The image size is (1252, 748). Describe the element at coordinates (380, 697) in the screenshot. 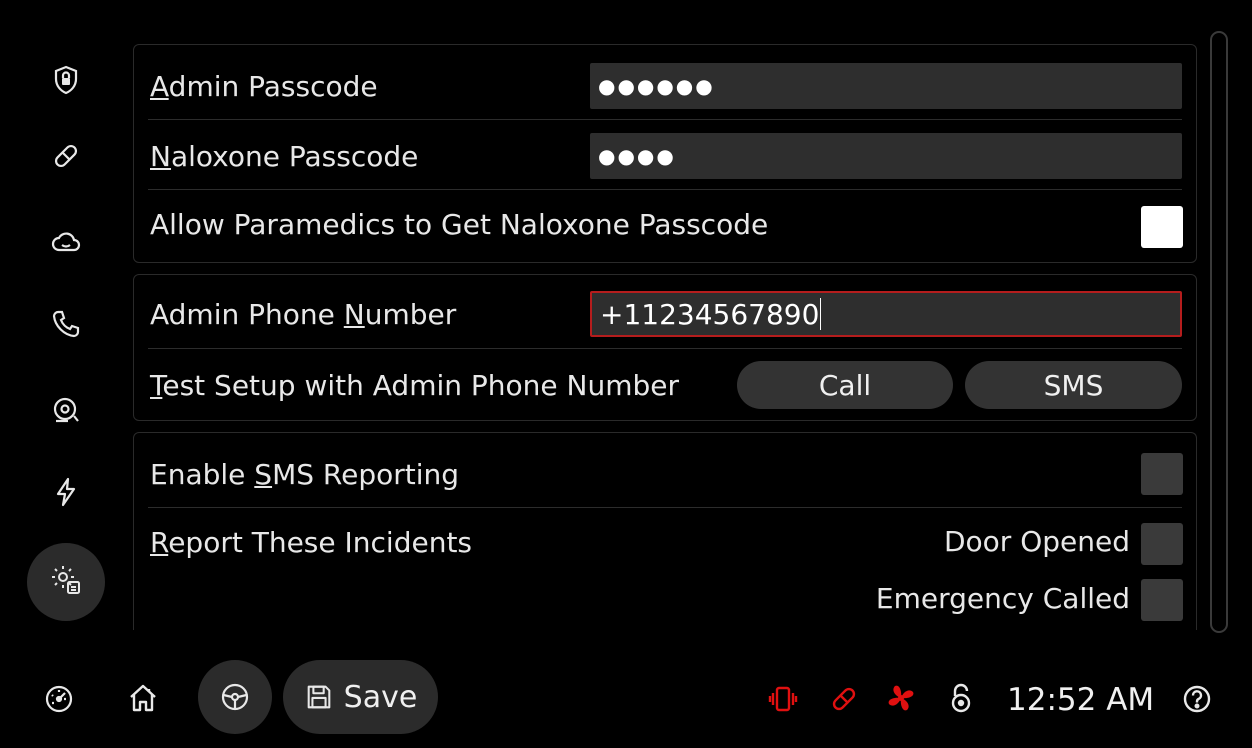

I see `save-label: Save` at that location.